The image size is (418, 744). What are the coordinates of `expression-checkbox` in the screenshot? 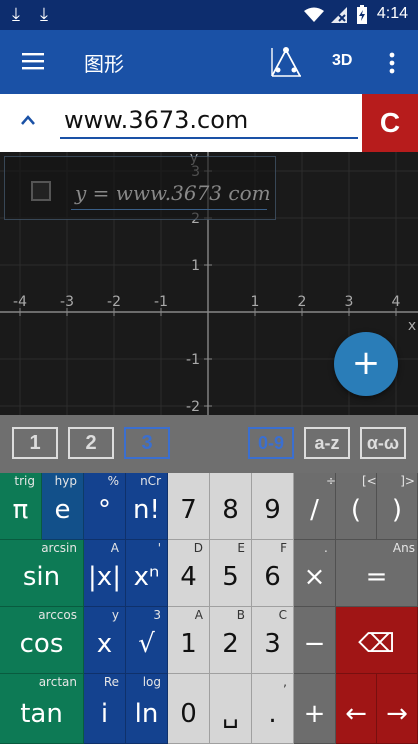 It's located at (41, 191).